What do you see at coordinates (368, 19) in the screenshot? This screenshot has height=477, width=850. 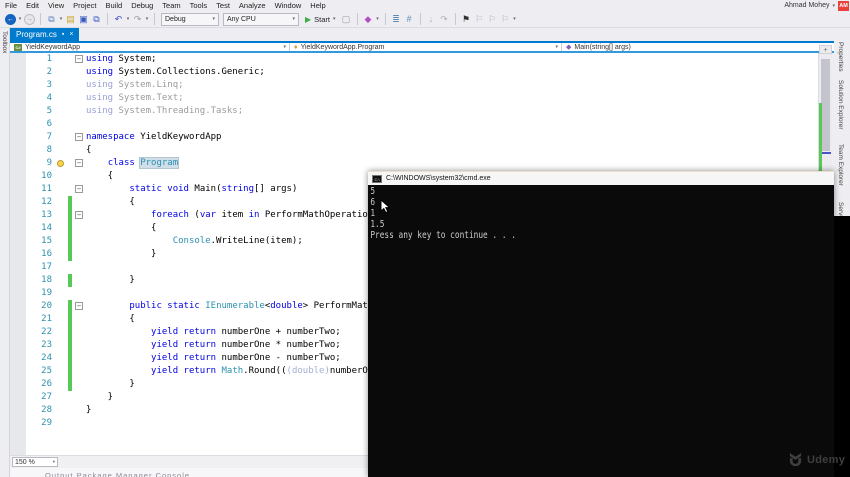 I see `intellitrace-icon: ◆` at bounding box center [368, 19].